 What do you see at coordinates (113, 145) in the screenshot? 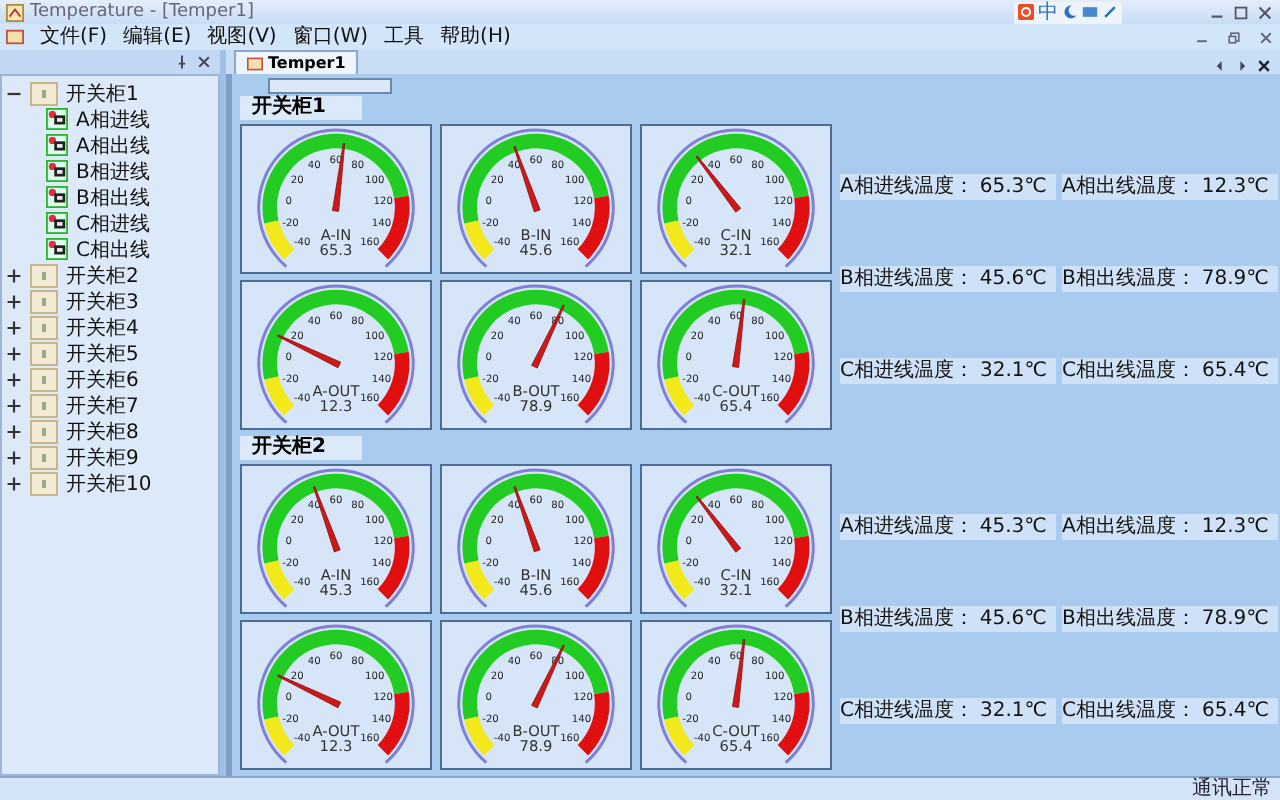
I see `tree-item: A相出线` at bounding box center [113, 145].